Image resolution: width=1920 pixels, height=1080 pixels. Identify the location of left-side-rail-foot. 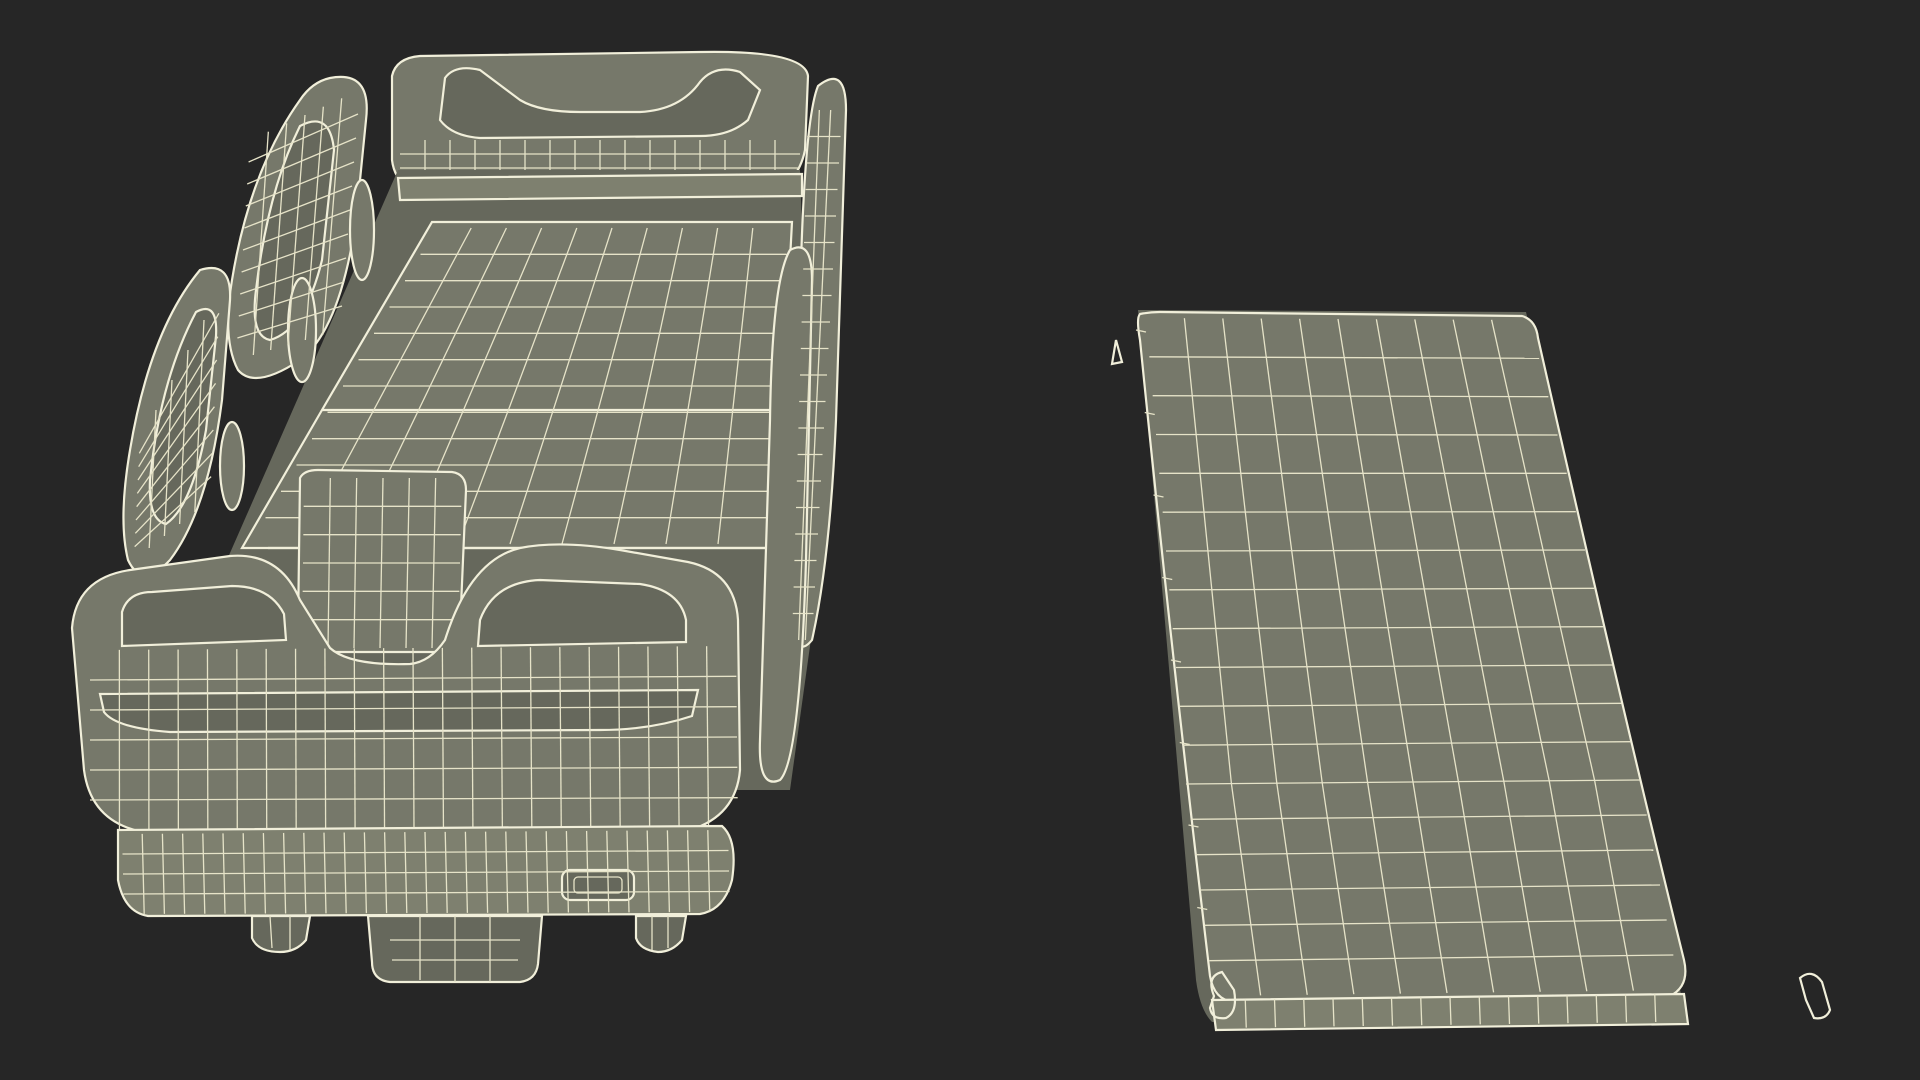
(184, 422).